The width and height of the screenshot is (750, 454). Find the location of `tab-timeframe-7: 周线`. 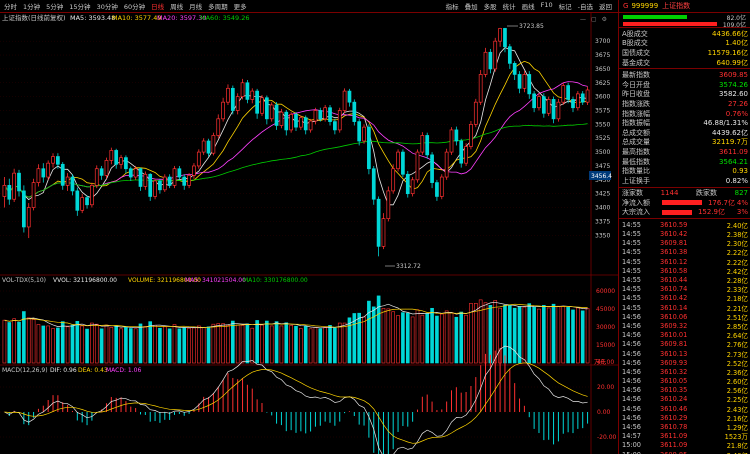

tab-timeframe-7: 周线 is located at coordinates (176, 6).